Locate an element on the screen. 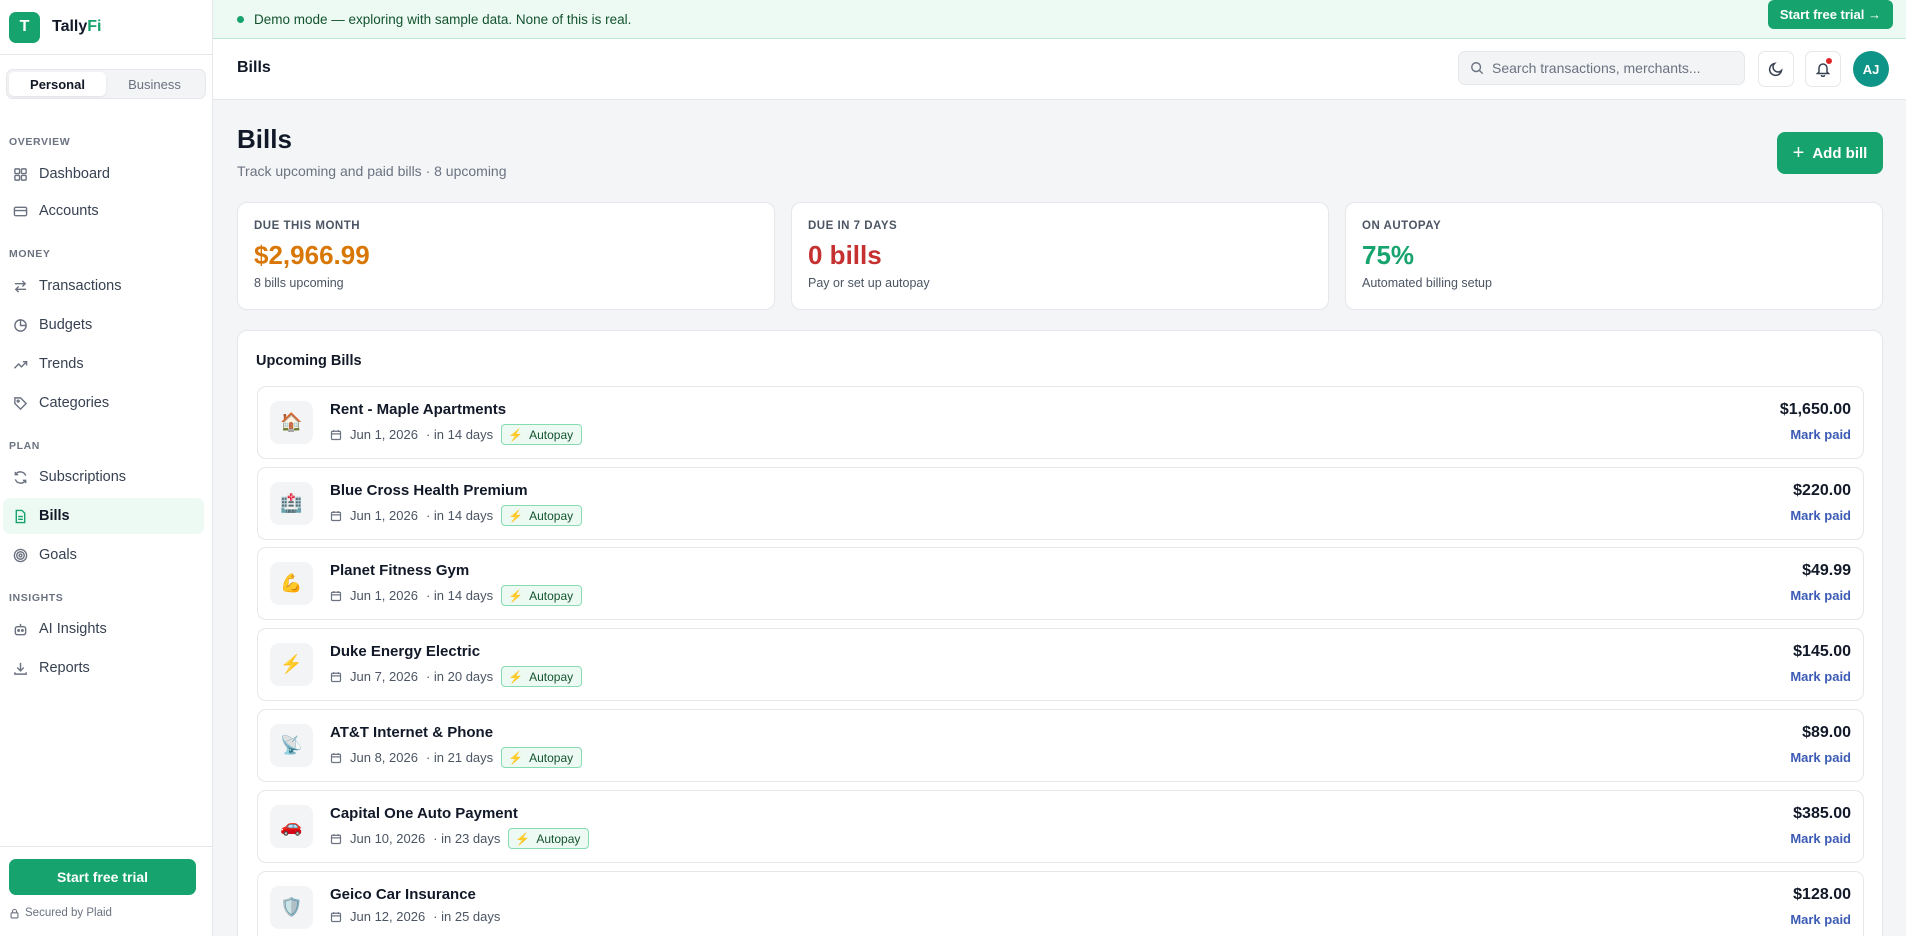  banner-start-trial-button: Start free trial → is located at coordinates (1830, 14).